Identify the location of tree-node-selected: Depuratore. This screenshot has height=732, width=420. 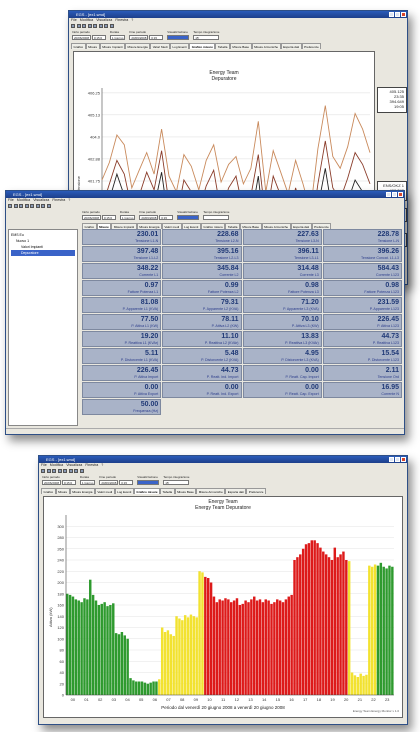
(43, 253).